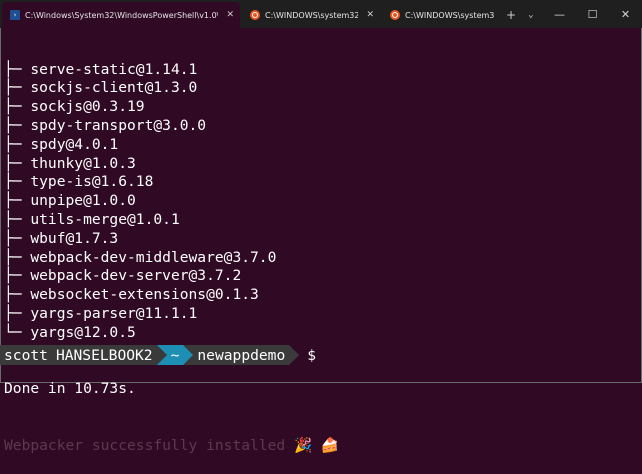  Describe the element at coordinates (114, 313) in the screenshot. I see `package-name: yargs-parser@11.1.1` at that location.